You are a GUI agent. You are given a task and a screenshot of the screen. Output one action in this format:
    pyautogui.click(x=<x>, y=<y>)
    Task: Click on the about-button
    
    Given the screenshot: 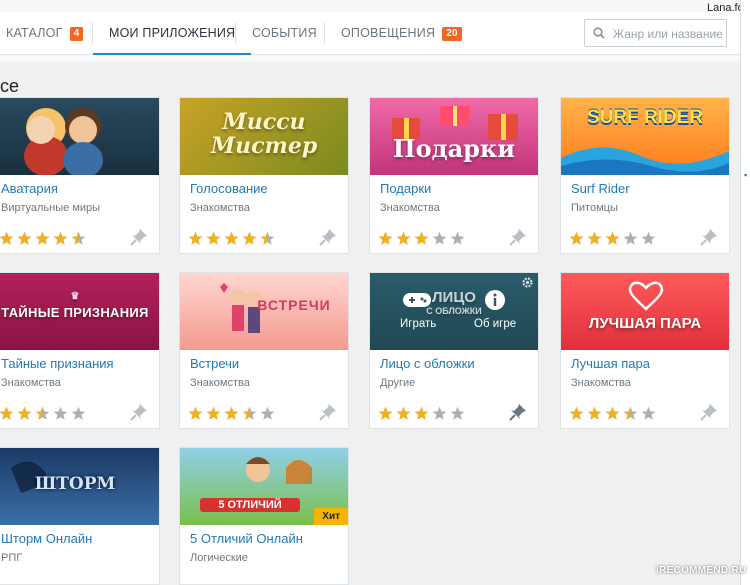 What is the action you would take?
    pyautogui.click(x=495, y=302)
    